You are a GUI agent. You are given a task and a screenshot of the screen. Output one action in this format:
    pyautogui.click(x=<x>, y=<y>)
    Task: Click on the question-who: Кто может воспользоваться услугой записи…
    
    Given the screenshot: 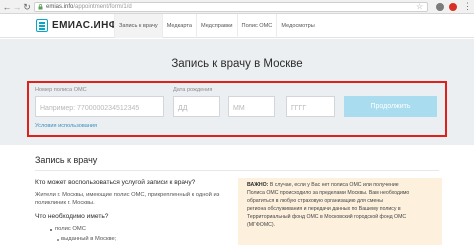 What is the action you would take?
    pyautogui.click(x=115, y=182)
    